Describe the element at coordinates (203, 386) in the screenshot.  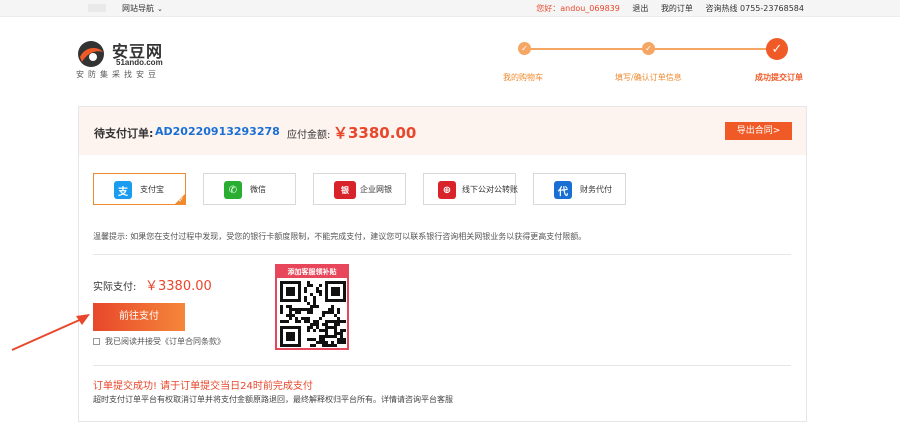
I see `success-message: 订单提交成功! 请于订单提交当日24时前完成支付` at that location.